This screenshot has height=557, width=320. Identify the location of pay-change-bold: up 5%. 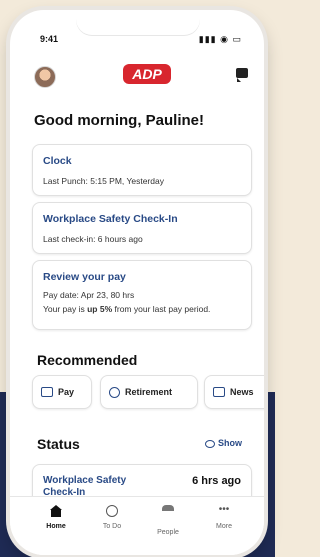
(100, 309).